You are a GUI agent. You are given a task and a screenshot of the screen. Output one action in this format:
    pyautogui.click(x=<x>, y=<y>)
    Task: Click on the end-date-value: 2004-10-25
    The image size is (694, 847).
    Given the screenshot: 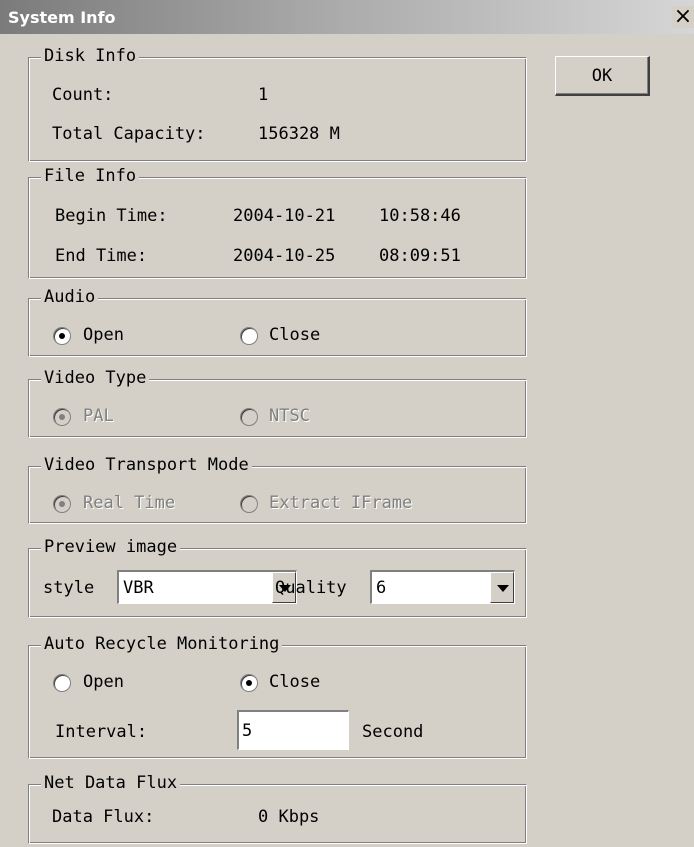 What is the action you would take?
    pyautogui.click(x=284, y=256)
    